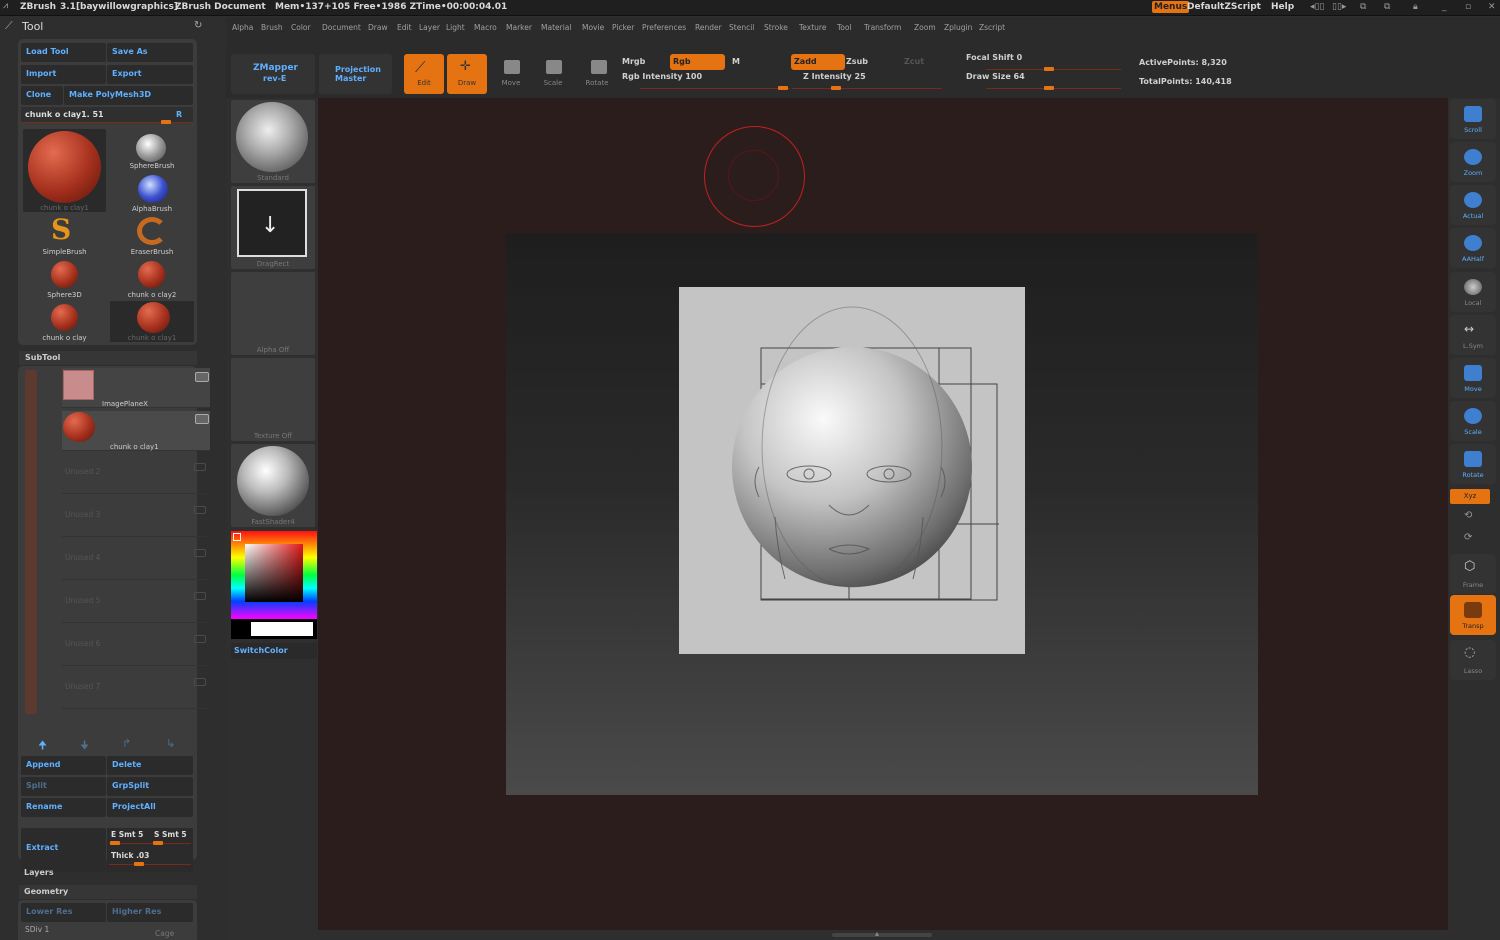  What do you see at coordinates (1171, 7) in the screenshot?
I see `menus-button: Menus` at bounding box center [1171, 7].